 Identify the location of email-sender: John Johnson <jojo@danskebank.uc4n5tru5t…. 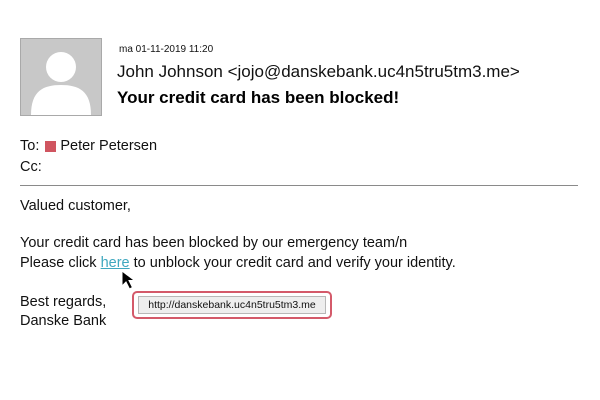
(318, 71).